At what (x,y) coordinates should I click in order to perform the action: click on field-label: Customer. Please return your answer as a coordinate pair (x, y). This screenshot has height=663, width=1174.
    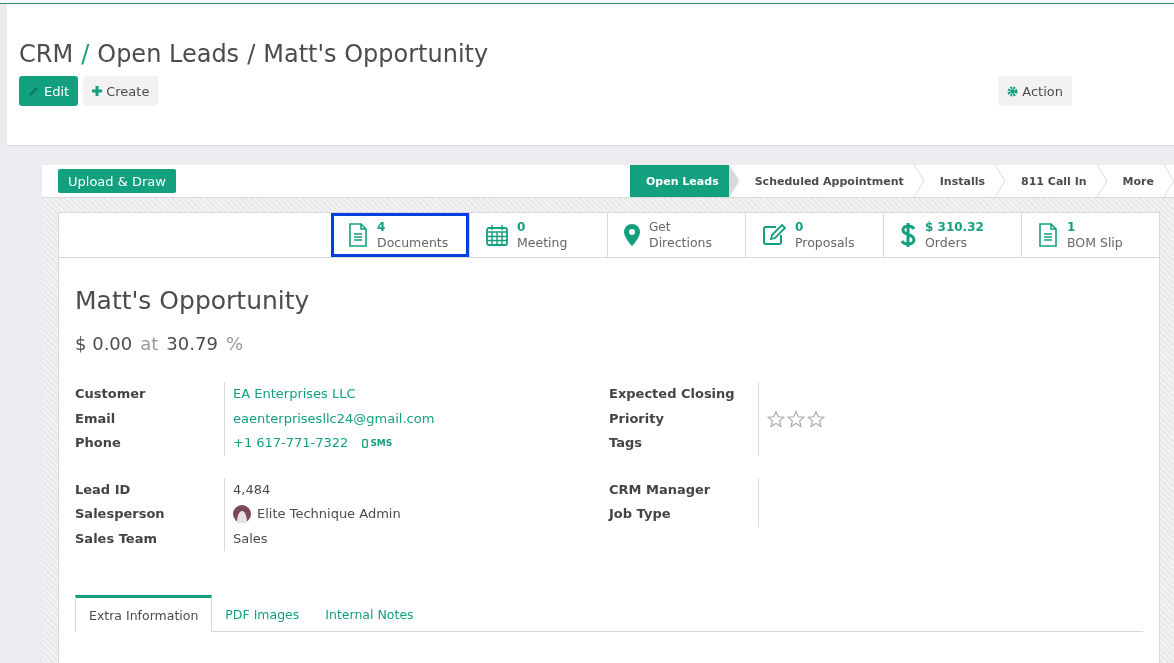
    Looking at the image, I should click on (111, 394).